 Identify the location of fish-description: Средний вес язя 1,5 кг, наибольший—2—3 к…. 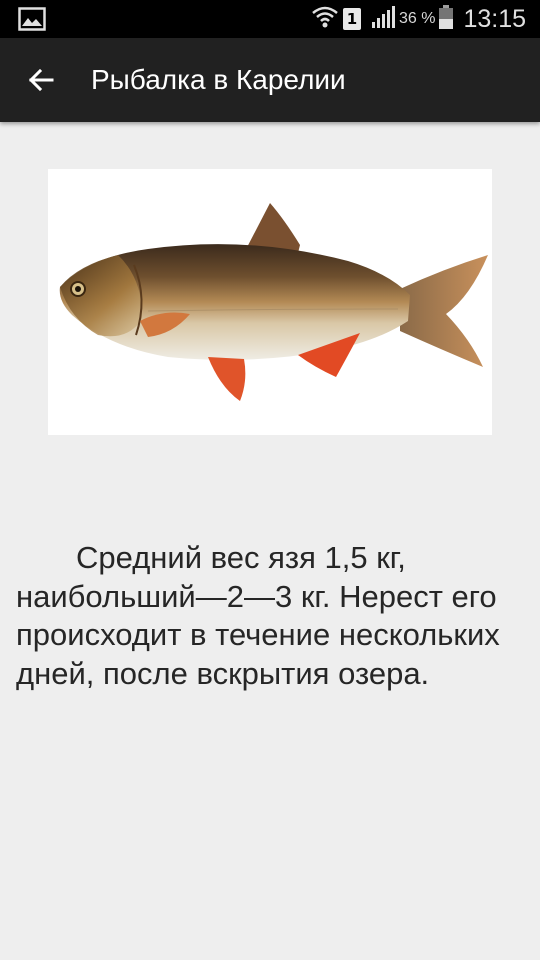
(258, 615).